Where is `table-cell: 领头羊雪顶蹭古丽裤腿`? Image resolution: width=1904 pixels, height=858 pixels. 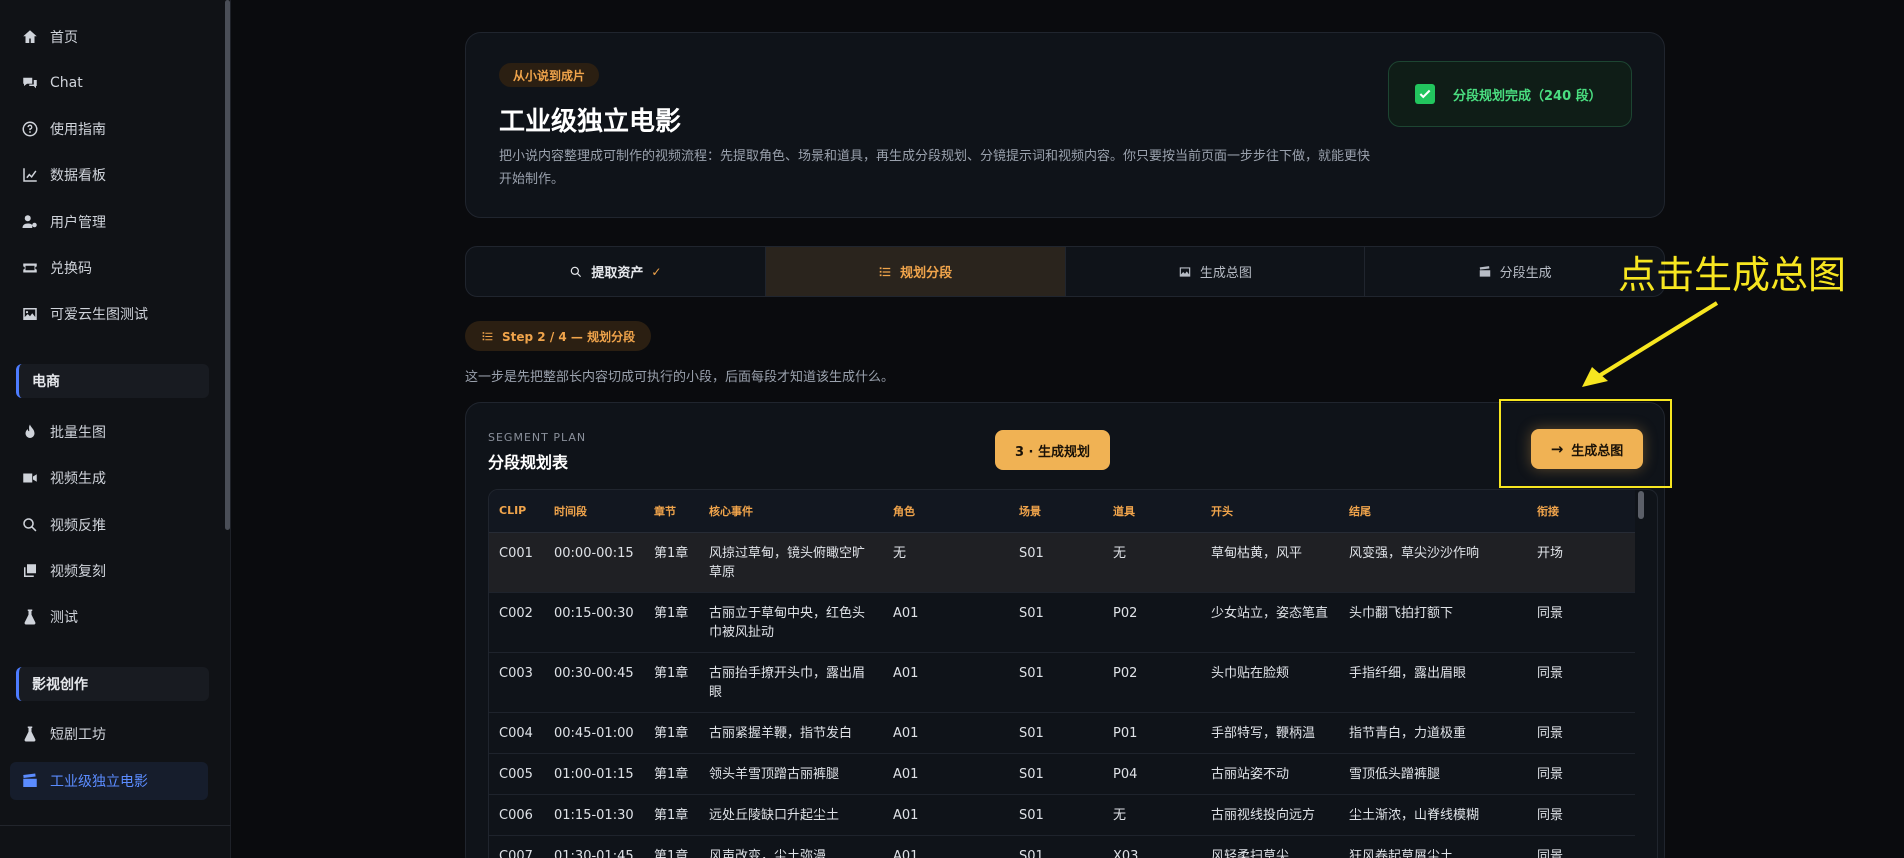 table-cell: 领头羊雪顶蹭古丽裤腿 is located at coordinates (791, 774).